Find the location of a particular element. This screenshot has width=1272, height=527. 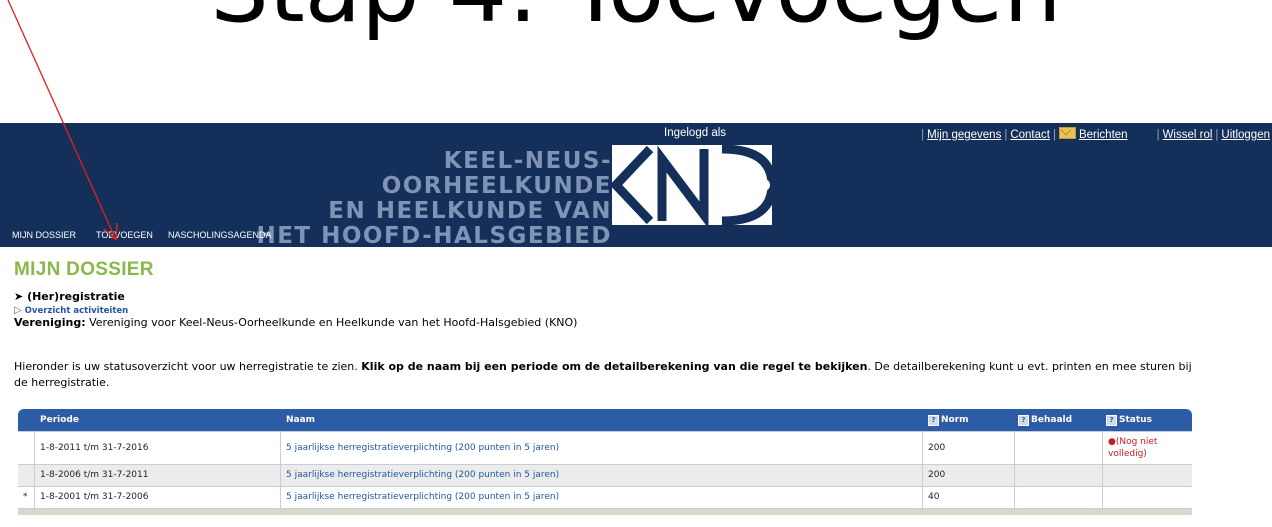

table-footer is located at coordinates (605, 511).